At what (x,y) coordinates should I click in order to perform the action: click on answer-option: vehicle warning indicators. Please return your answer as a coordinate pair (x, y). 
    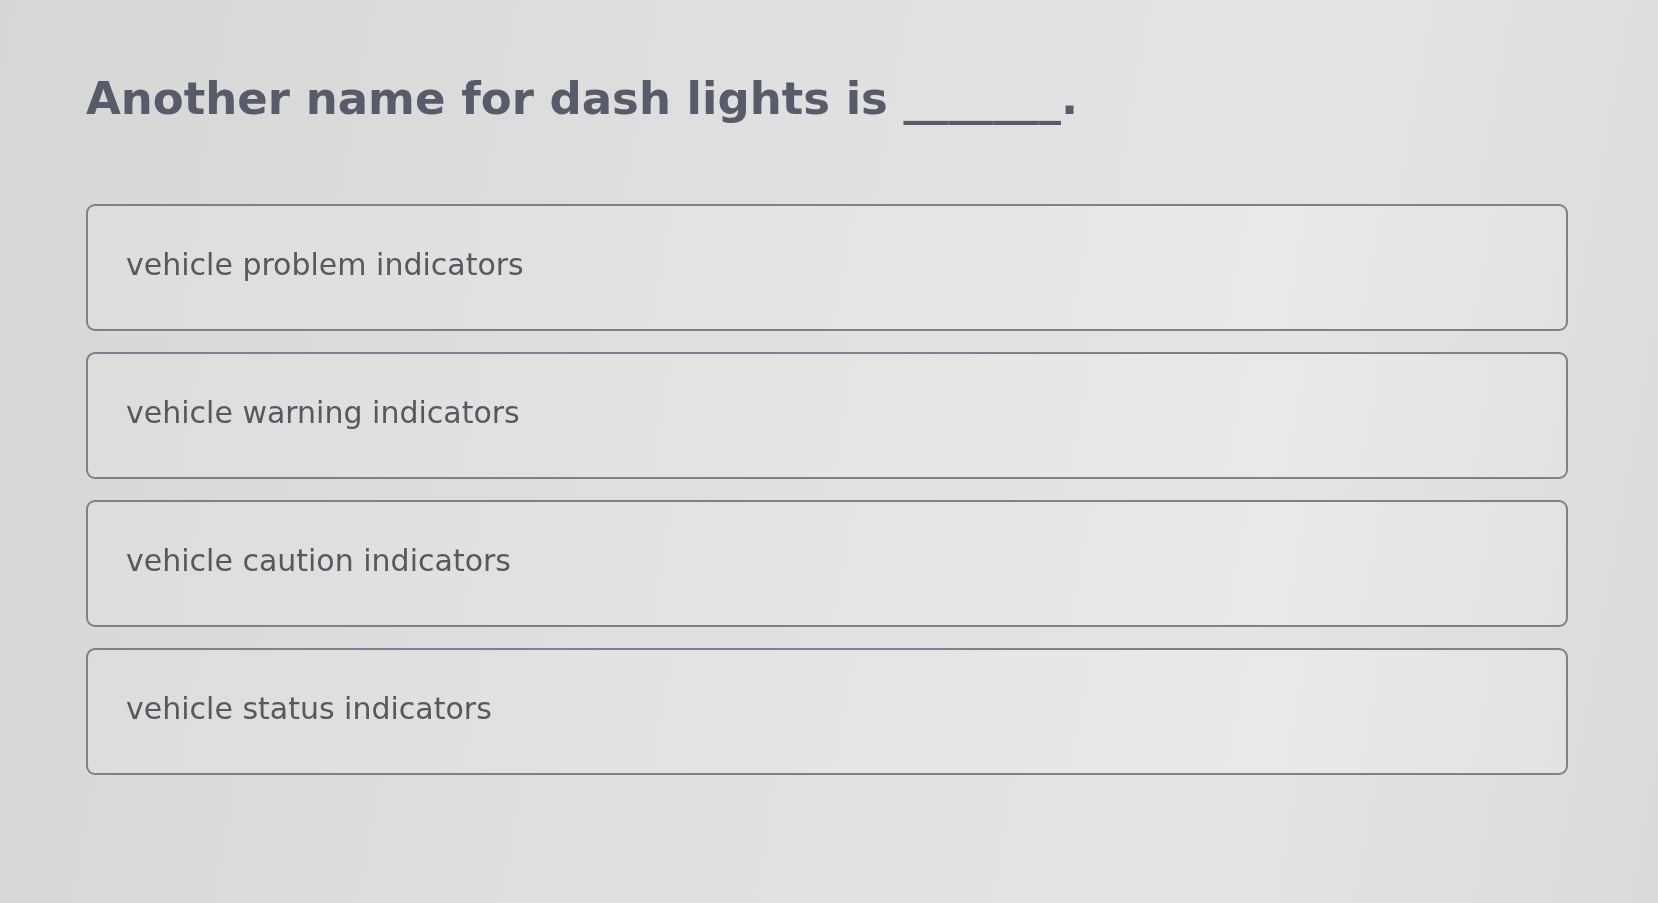
    Looking at the image, I should click on (827, 415).